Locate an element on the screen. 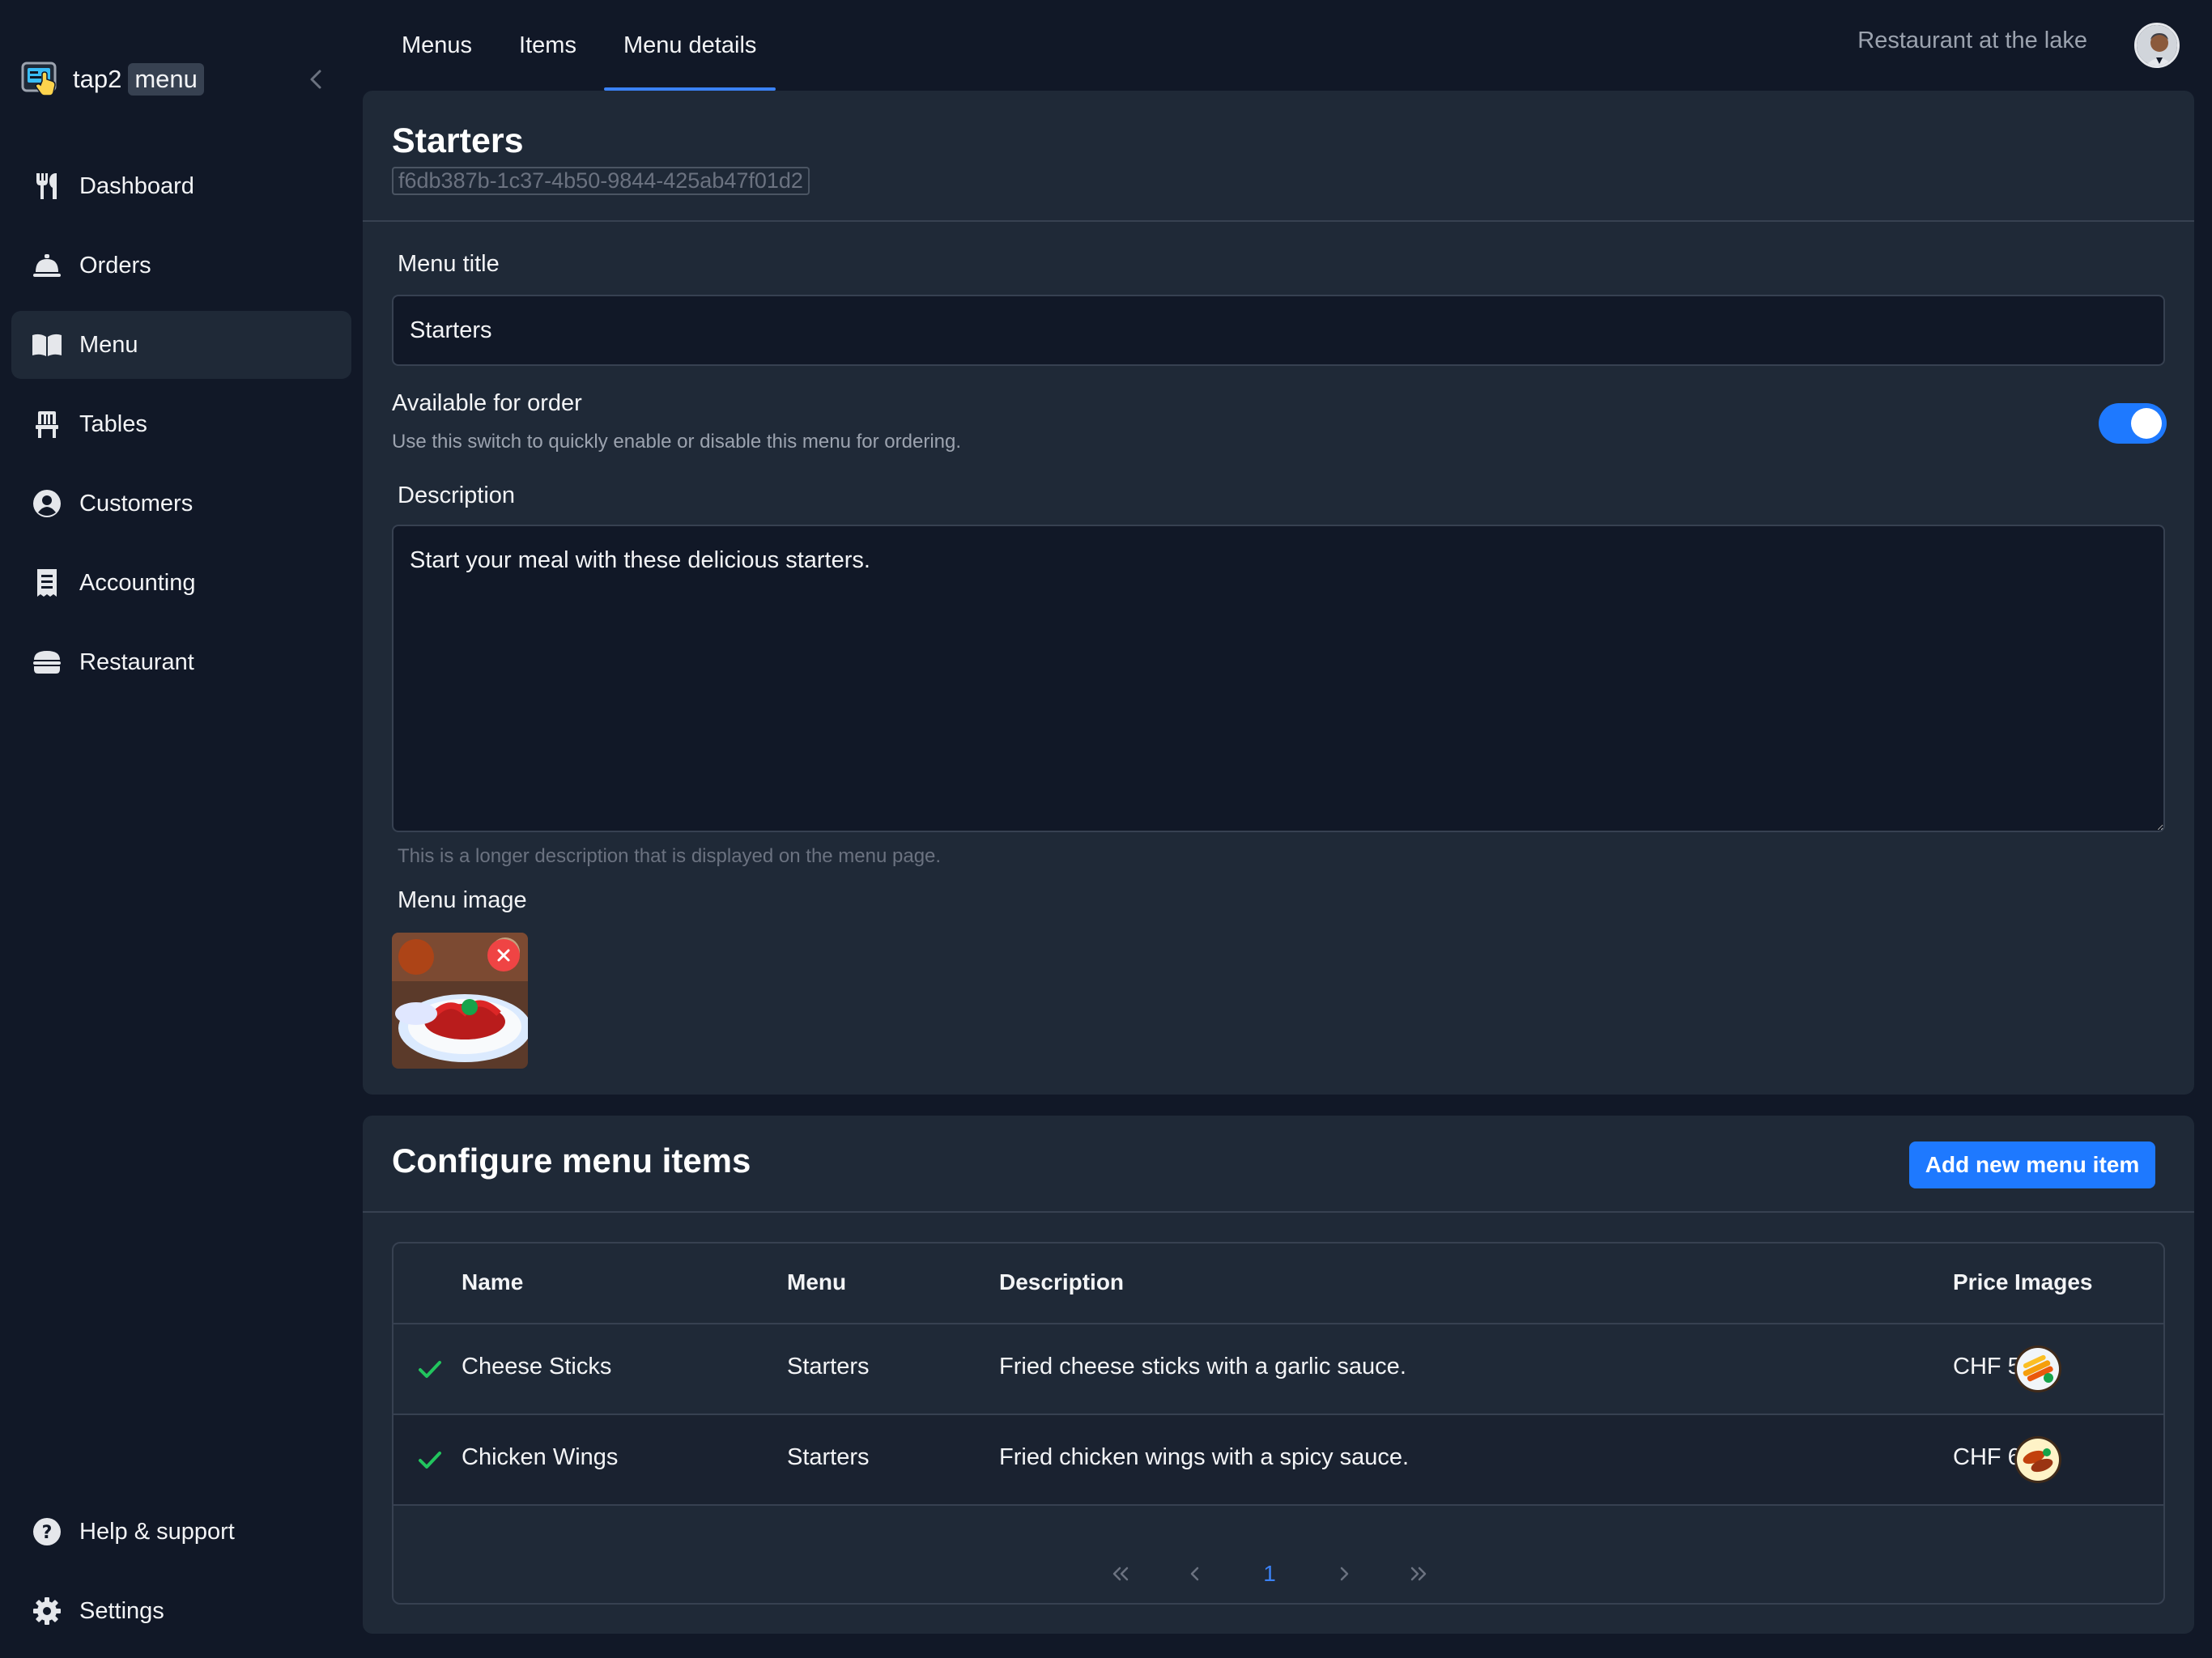 The height and width of the screenshot is (1658, 2212). tab-menu-details: Menu details is located at coordinates (690, 45).